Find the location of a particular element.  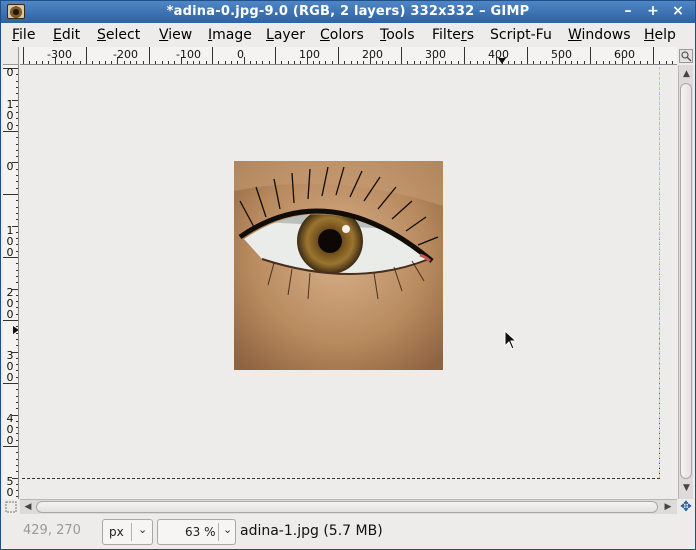

menu-help: Help is located at coordinates (660, 35).